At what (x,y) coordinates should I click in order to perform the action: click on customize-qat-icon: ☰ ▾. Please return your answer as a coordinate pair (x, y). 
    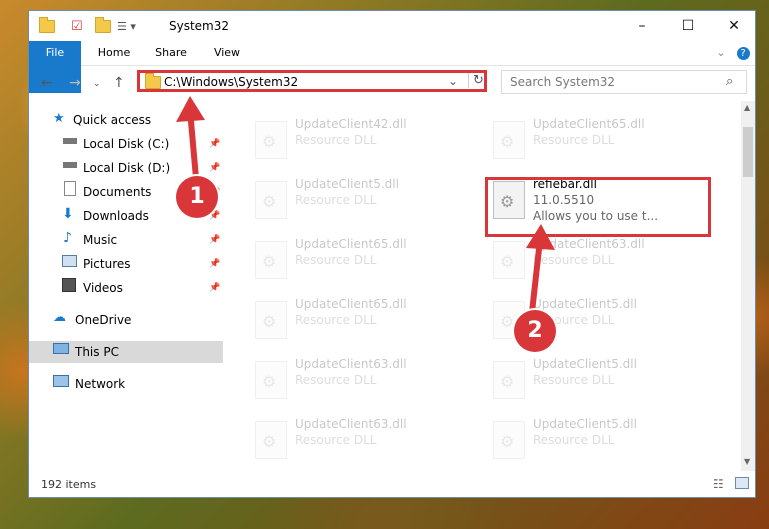
    Looking at the image, I should click on (126, 26).